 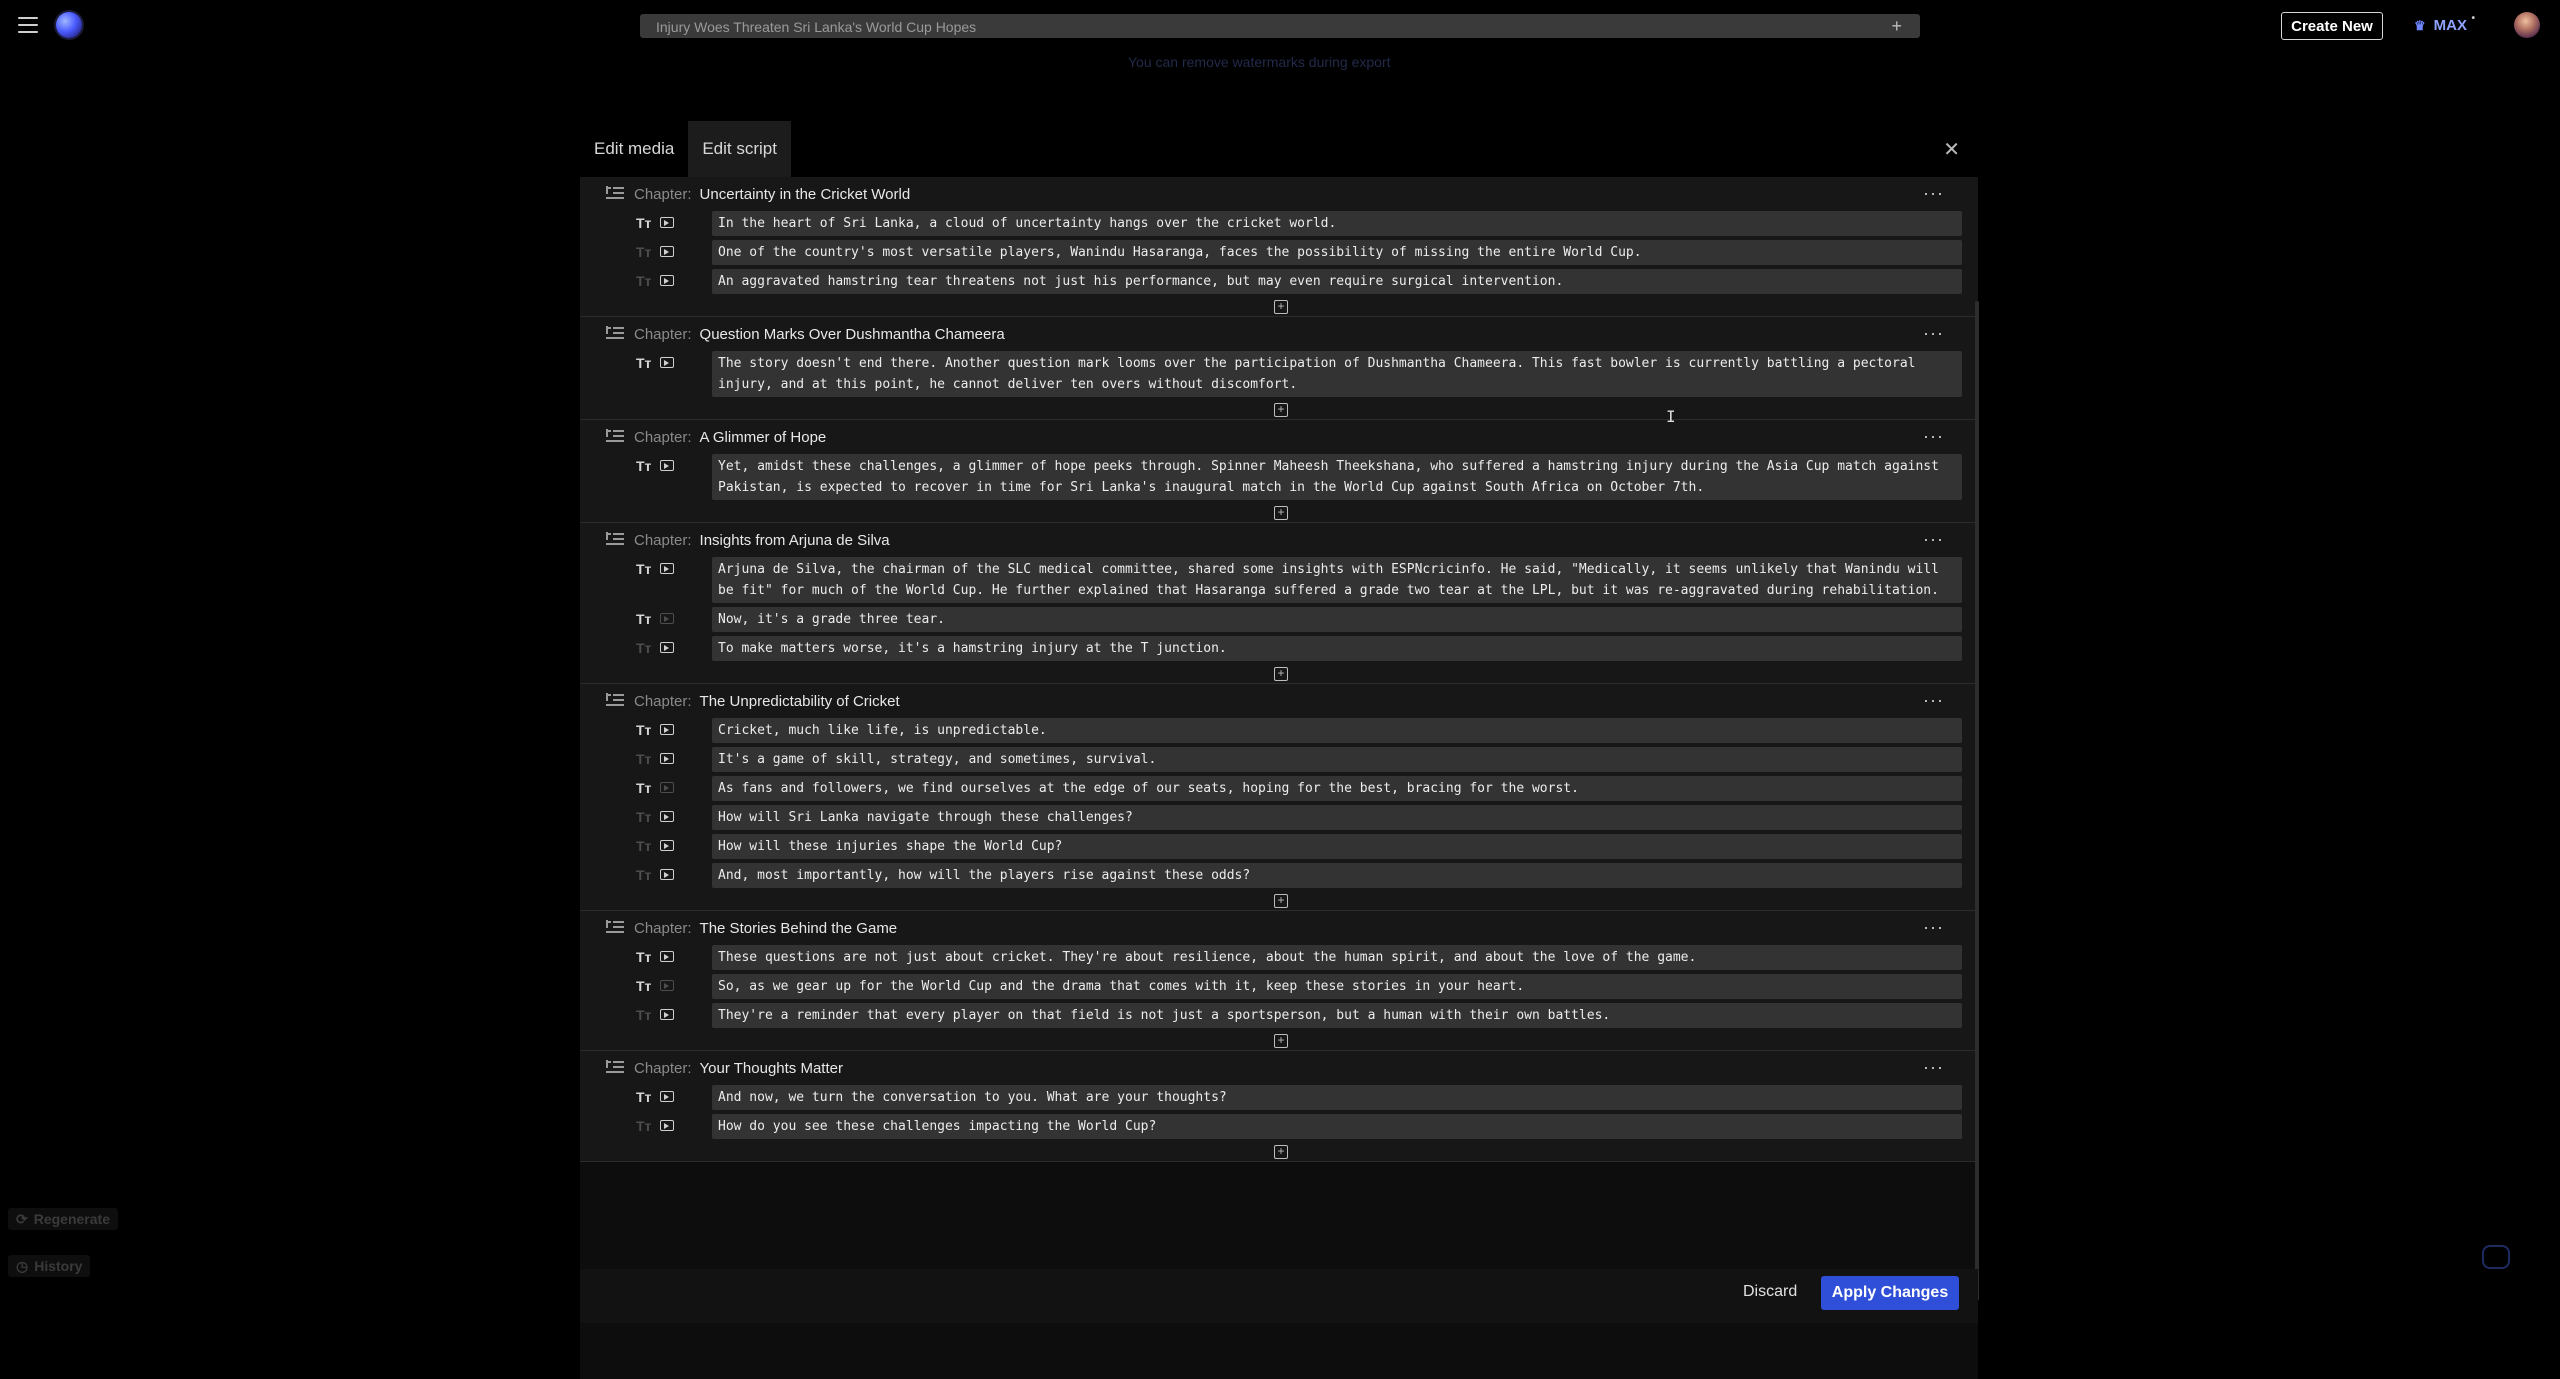 I want to click on chapter-title: A Glimmer of Hope, so click(x=763, y=437).